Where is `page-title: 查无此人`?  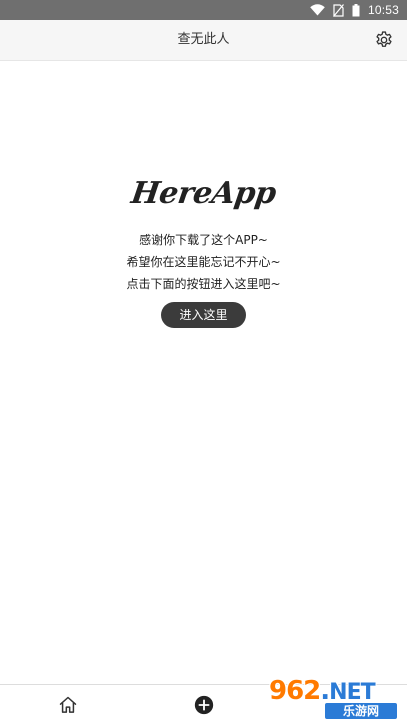
page-title: 查无此人 is located at coordinates (203, 39).